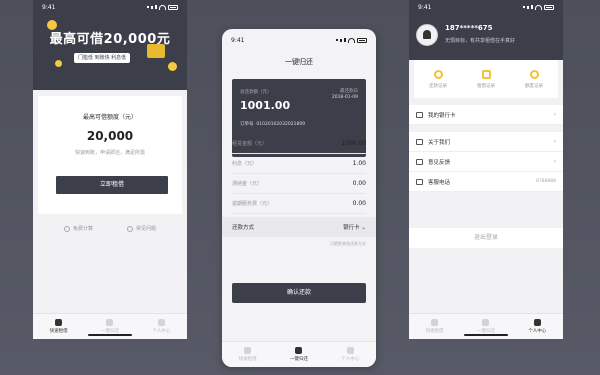 This screenshot has height=375, width=600. I want to click on tab-return: 一键归还, so click(298, 354).